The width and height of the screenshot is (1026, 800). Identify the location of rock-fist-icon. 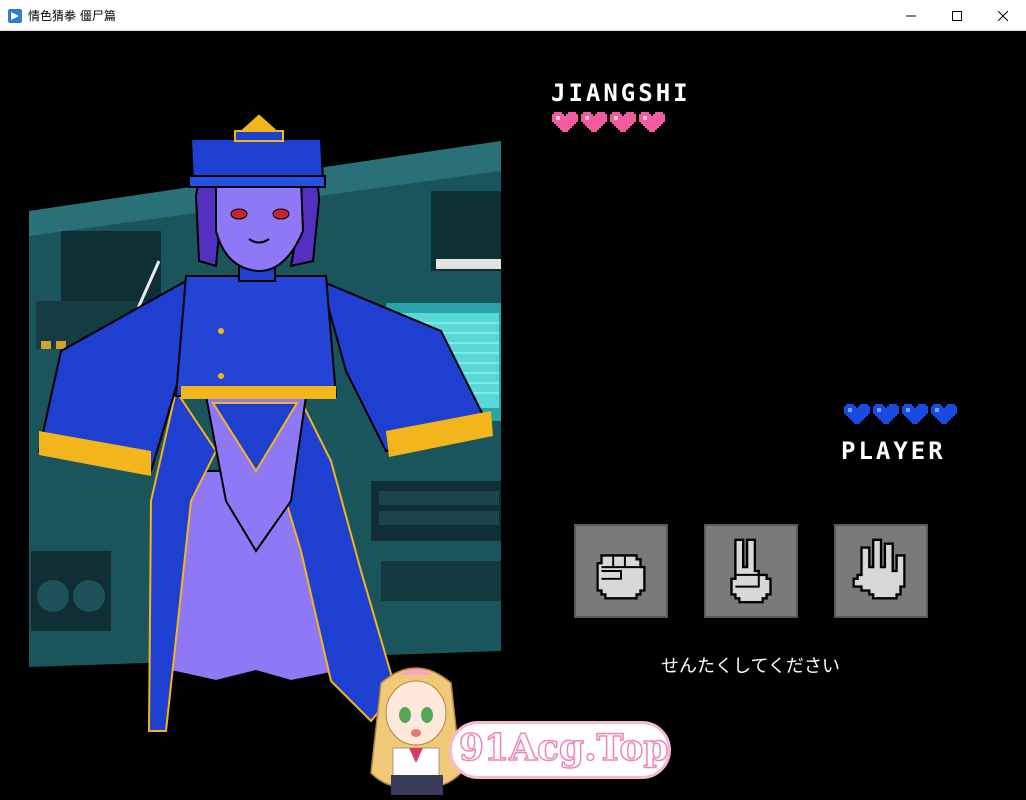
(621, 571).